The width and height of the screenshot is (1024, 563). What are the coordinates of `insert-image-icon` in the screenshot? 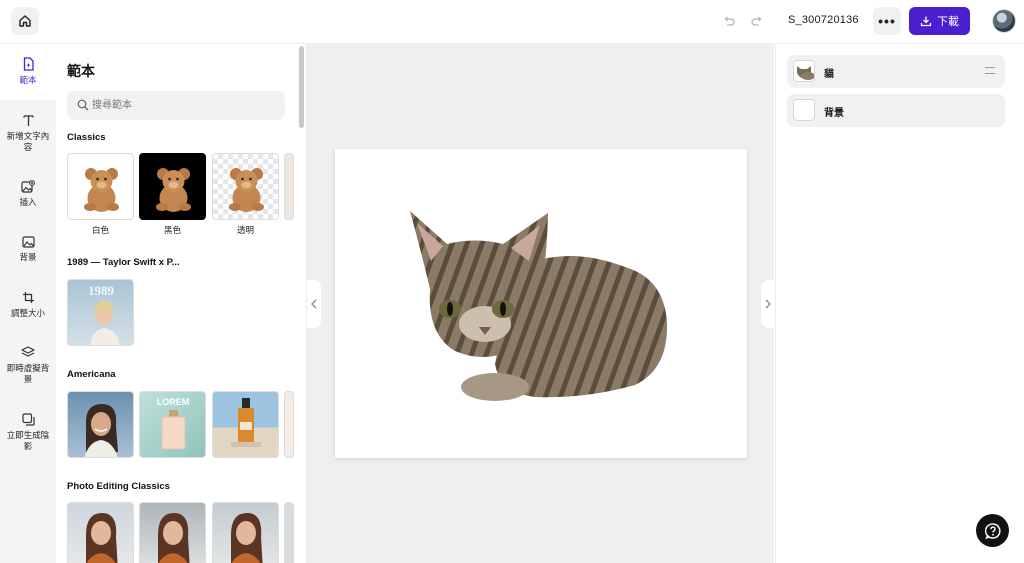 It's located at (28, 186).